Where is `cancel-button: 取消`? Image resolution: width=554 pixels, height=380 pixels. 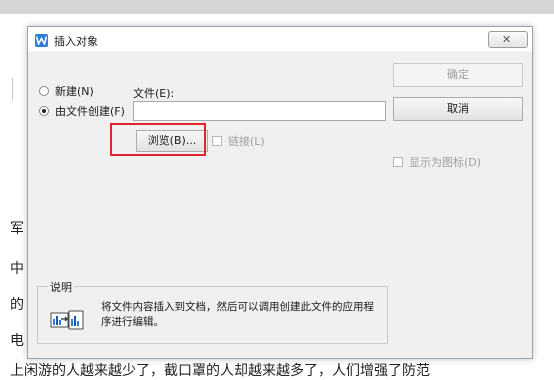
cancel-button: 取消 is located at coordinates (458, 109).